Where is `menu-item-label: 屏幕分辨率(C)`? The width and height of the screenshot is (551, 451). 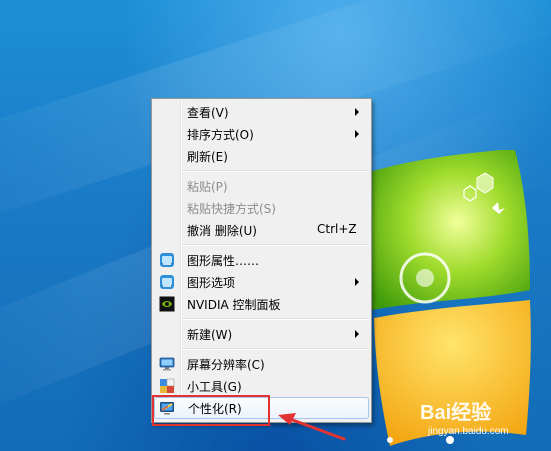 menu-item-label: 屏幕分辨率(C) is located at coordinates (226, 365).